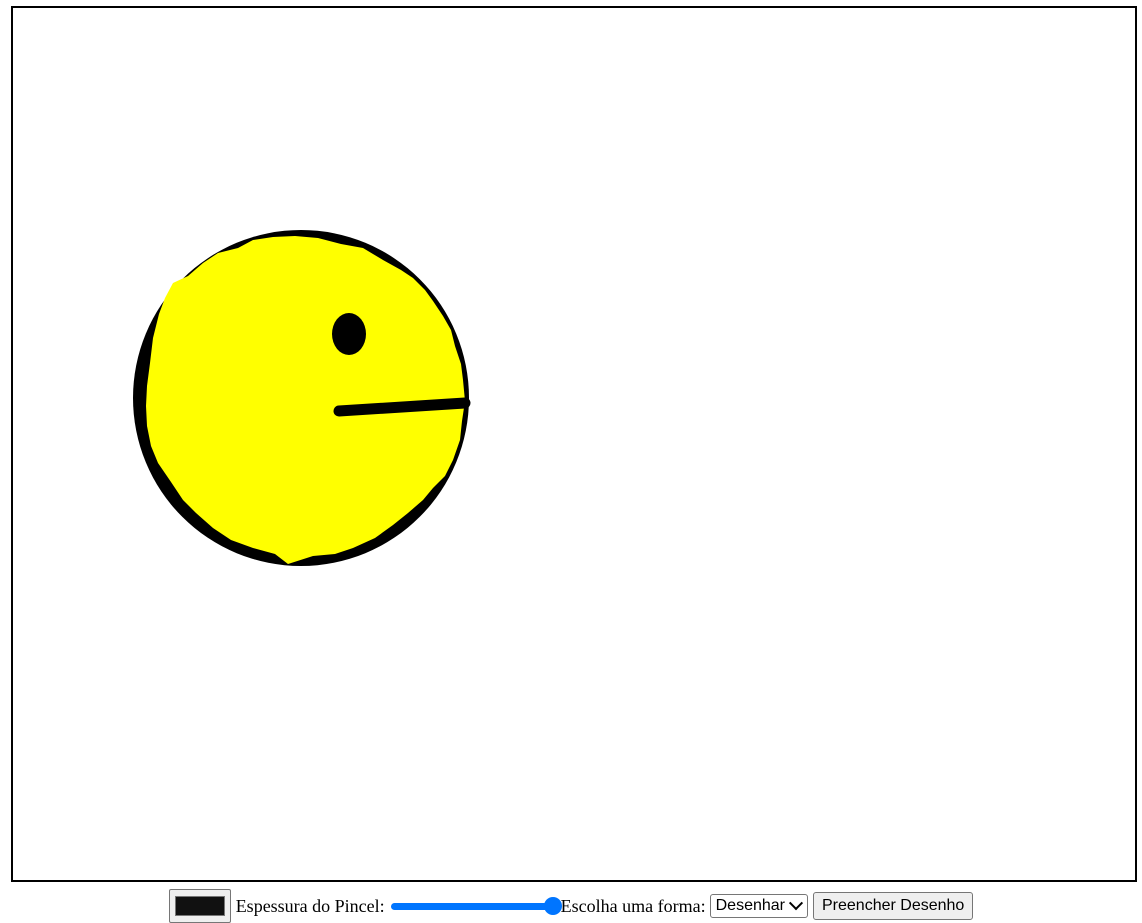  I want to click on shape-select-value: Desenhar, so click(750, 905).